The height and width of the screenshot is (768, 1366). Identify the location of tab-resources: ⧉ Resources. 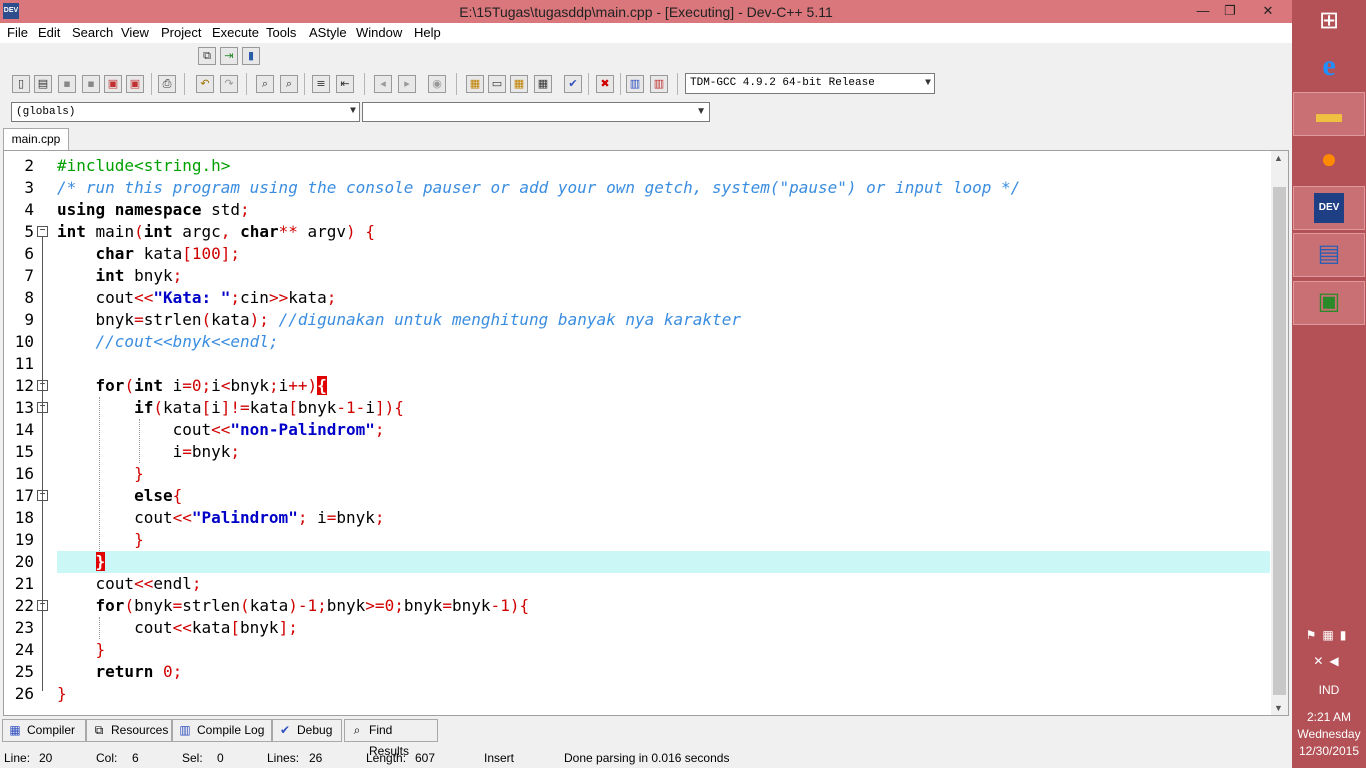
(129, 730).